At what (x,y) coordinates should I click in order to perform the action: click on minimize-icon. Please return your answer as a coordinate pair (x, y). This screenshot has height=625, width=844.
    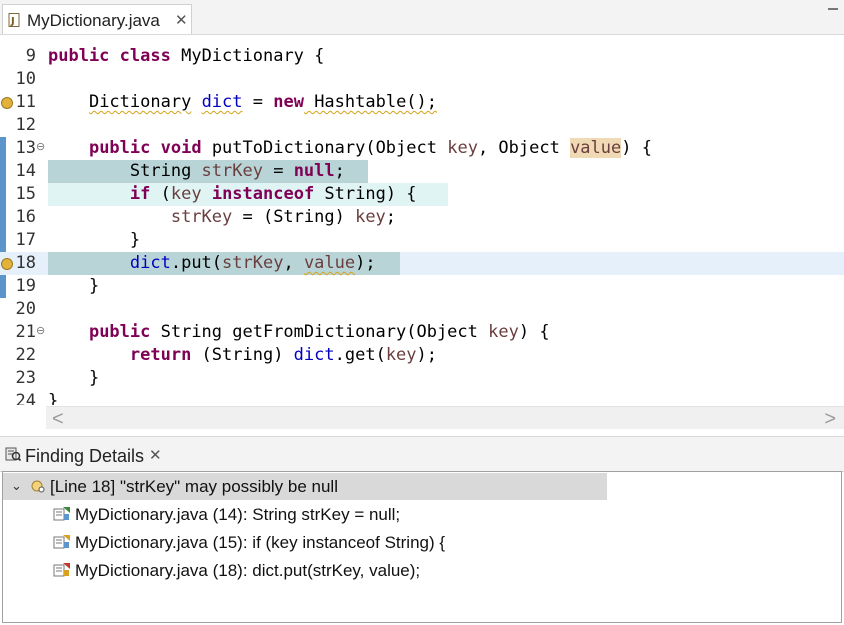
    Looking at the image, I should click on (833, 9).